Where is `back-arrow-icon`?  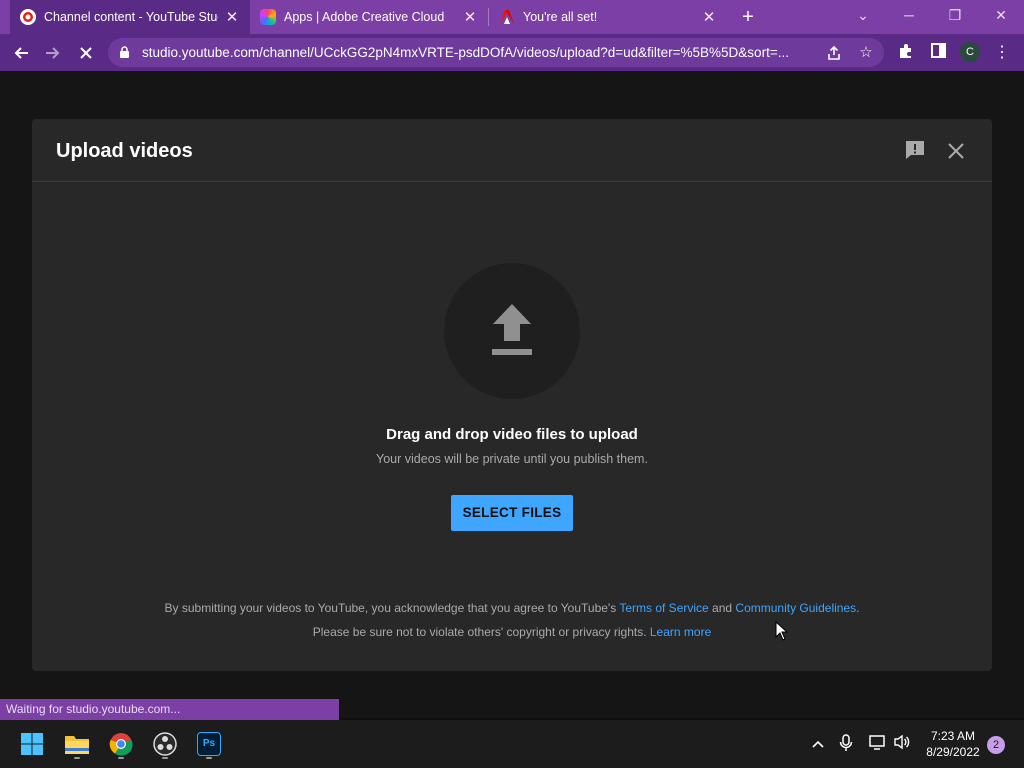
back-arrow-icon is located at coordinates (21, 53).